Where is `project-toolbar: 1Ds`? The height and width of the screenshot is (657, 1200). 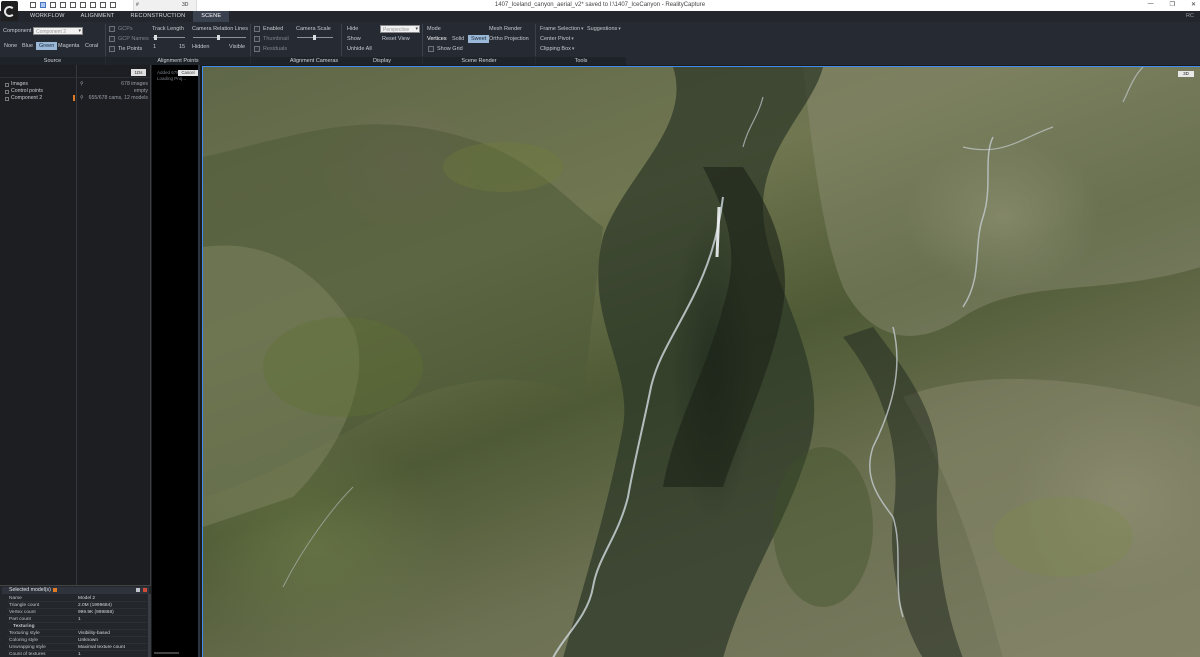
project-toolbar: 1Ds is located at coordinates (75, 71).